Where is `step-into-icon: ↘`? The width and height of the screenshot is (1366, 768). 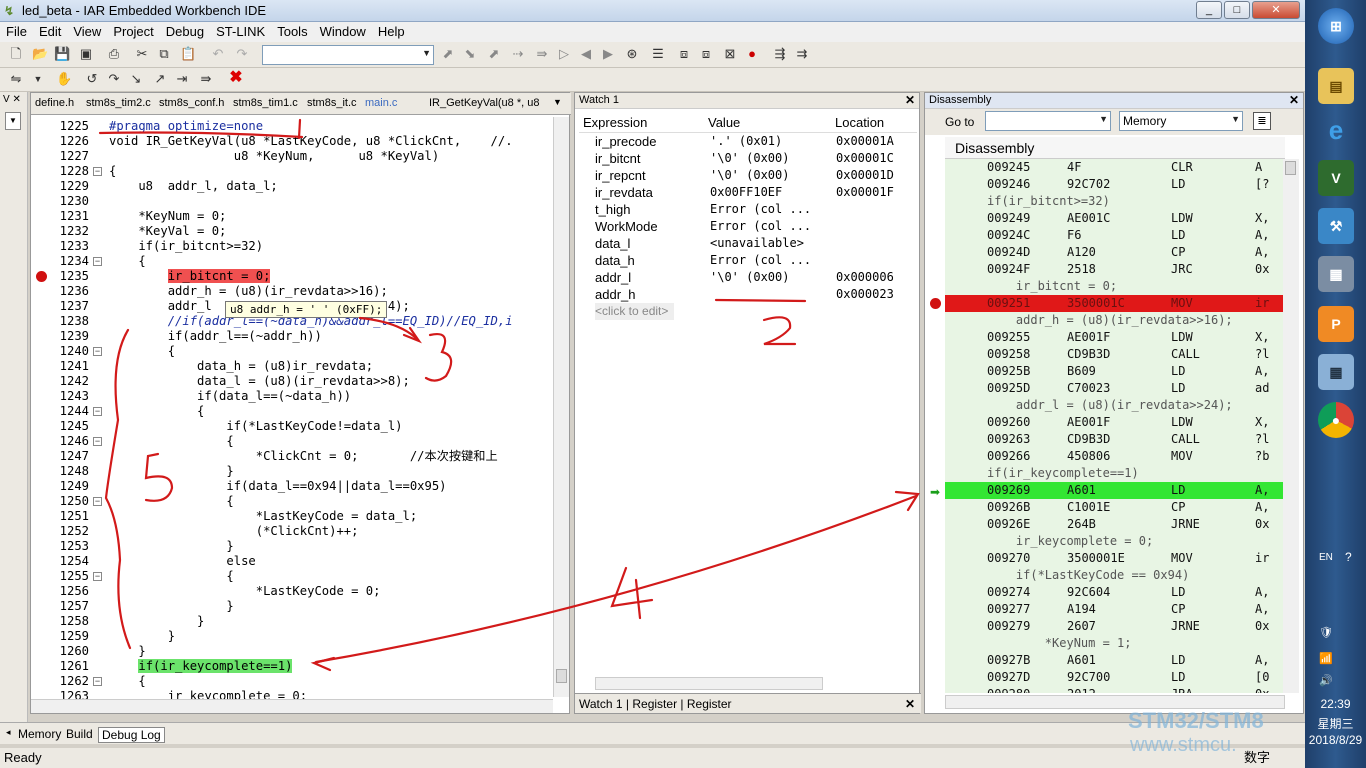
step-into-icon: ↘ is located at coordinates (136, 79).